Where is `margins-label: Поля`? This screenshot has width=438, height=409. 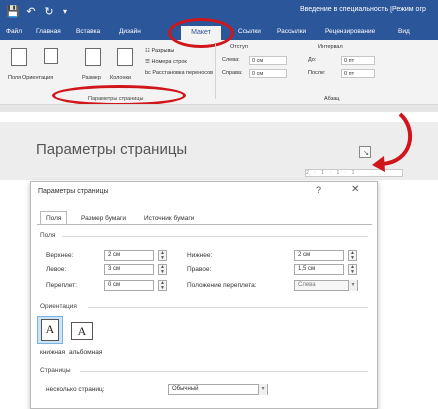 margins-label: Поля is located at coordinates (15, 78).